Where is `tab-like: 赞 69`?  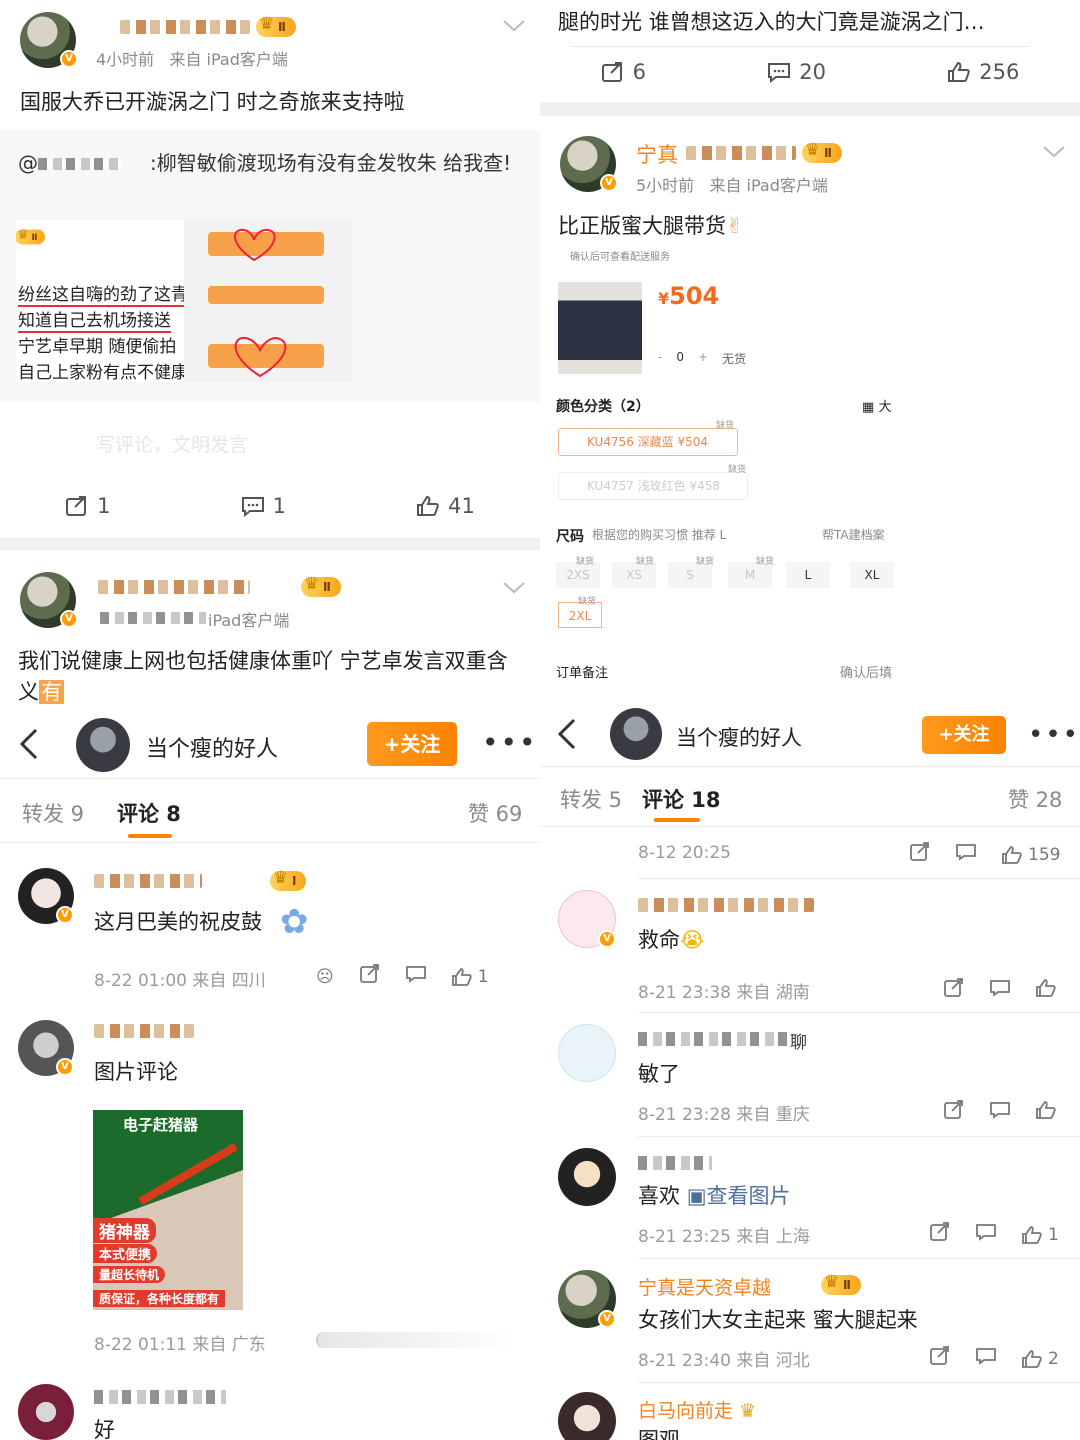
tab-like: 赞 69 is located at coordinates (495, 813).